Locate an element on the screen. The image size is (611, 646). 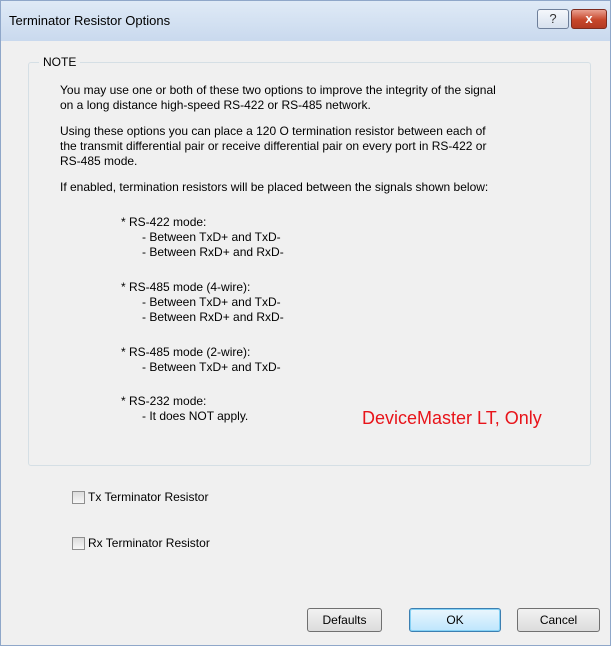
tx-terminator-checkbox is located at coordinates (78, 497).